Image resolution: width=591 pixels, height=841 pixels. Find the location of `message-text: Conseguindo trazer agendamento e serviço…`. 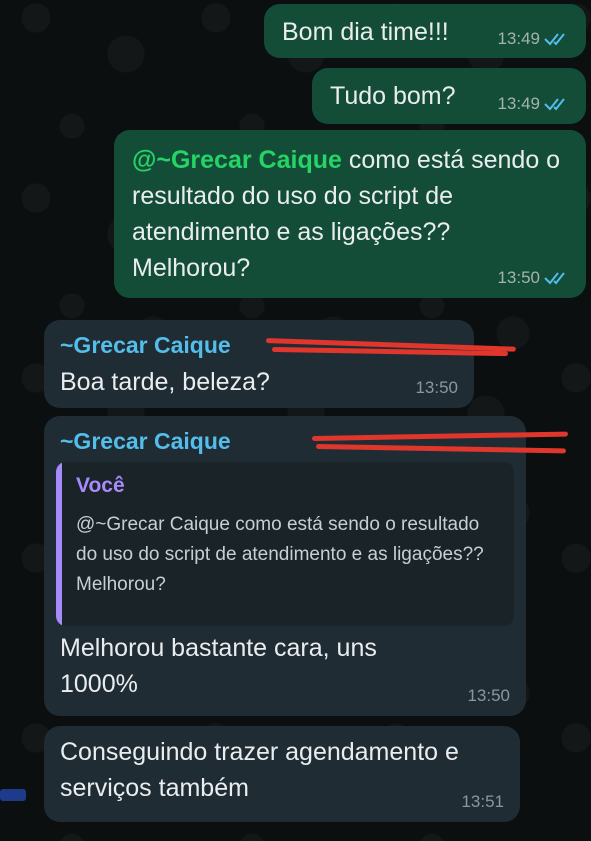

message-text: Conseguindo trazer agendamento e serviço… is located at coordinates (259, 770).